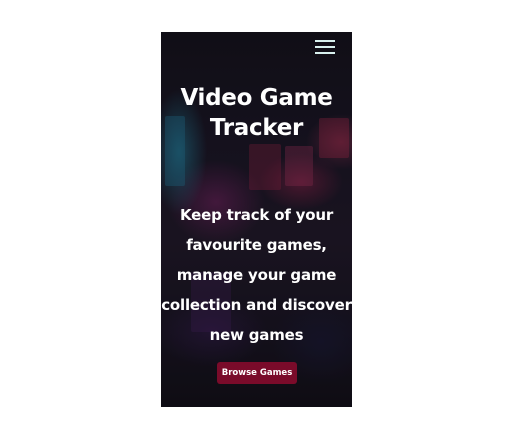 The image size is (519, 422). Describe the element at coordinates (325, 41) in the screenshot. I see `hamburger-menu-icon` at that location.